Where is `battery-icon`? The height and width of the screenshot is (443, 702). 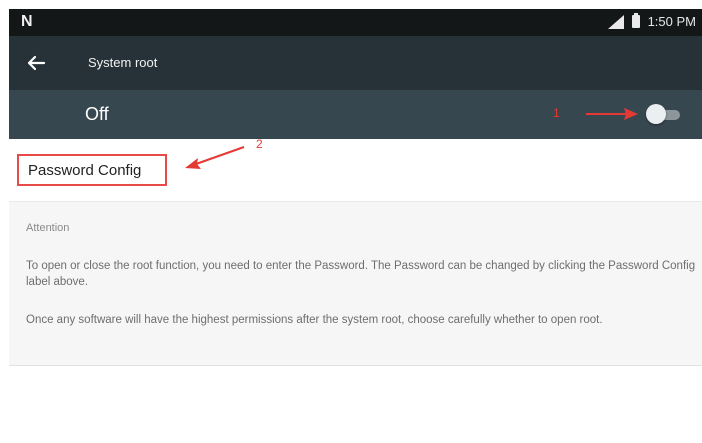 battery-icon is located at coordinates (635, 20).